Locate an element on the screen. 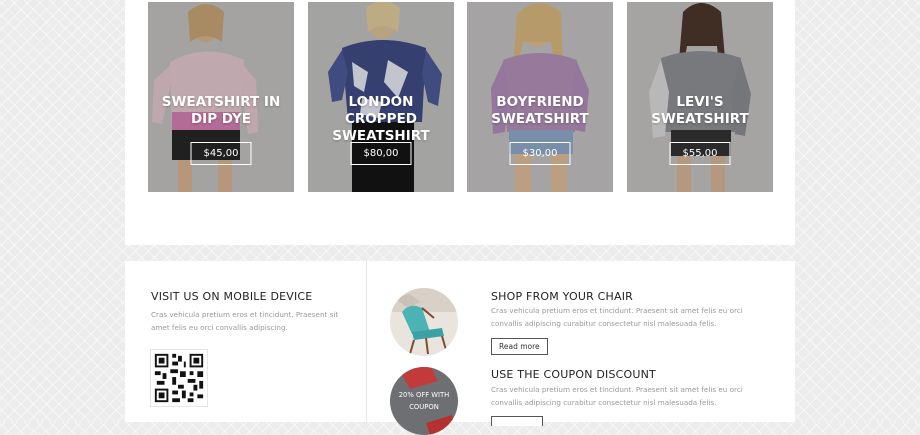  product-card-2: LONDON CROPPED SWEATSHIRT $80,00 is located at coordinates (381, 97).